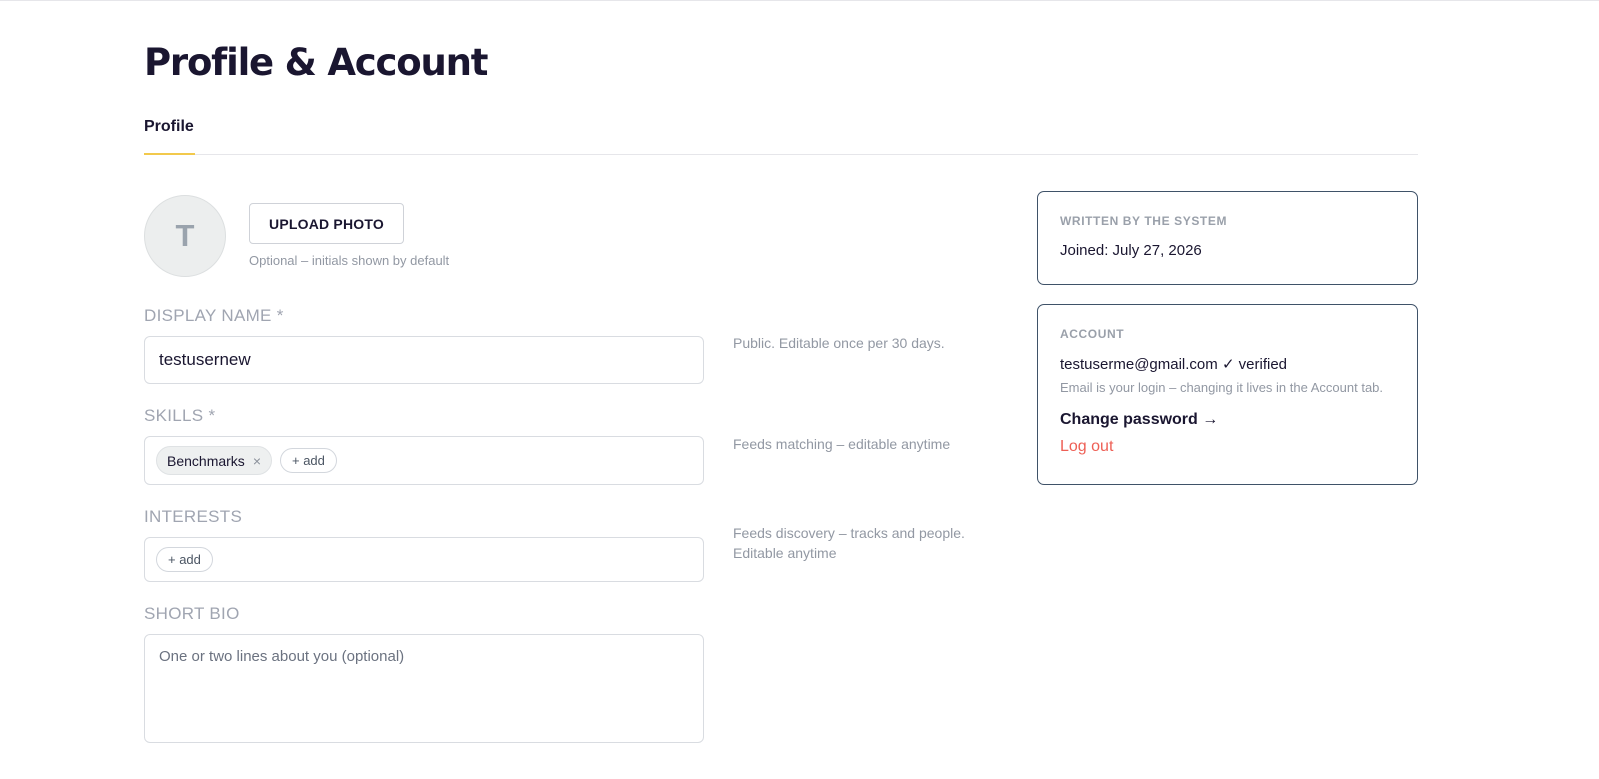  I want to click on short-bio-input, so click(424, 688).